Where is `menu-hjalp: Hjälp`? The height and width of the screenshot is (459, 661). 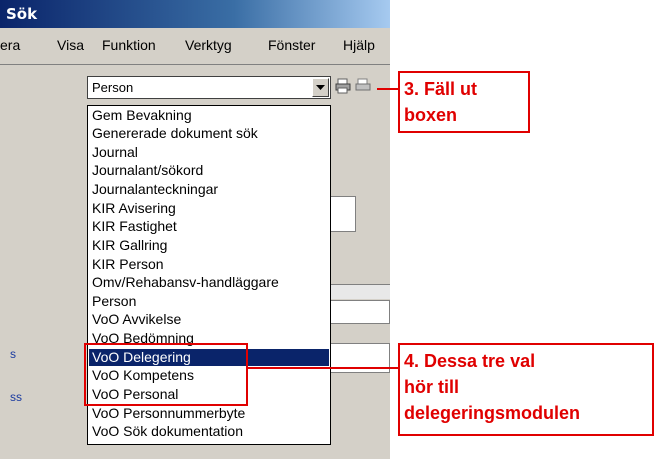
menu-hjalp: Hjälp is located at coordinates (359, 45).